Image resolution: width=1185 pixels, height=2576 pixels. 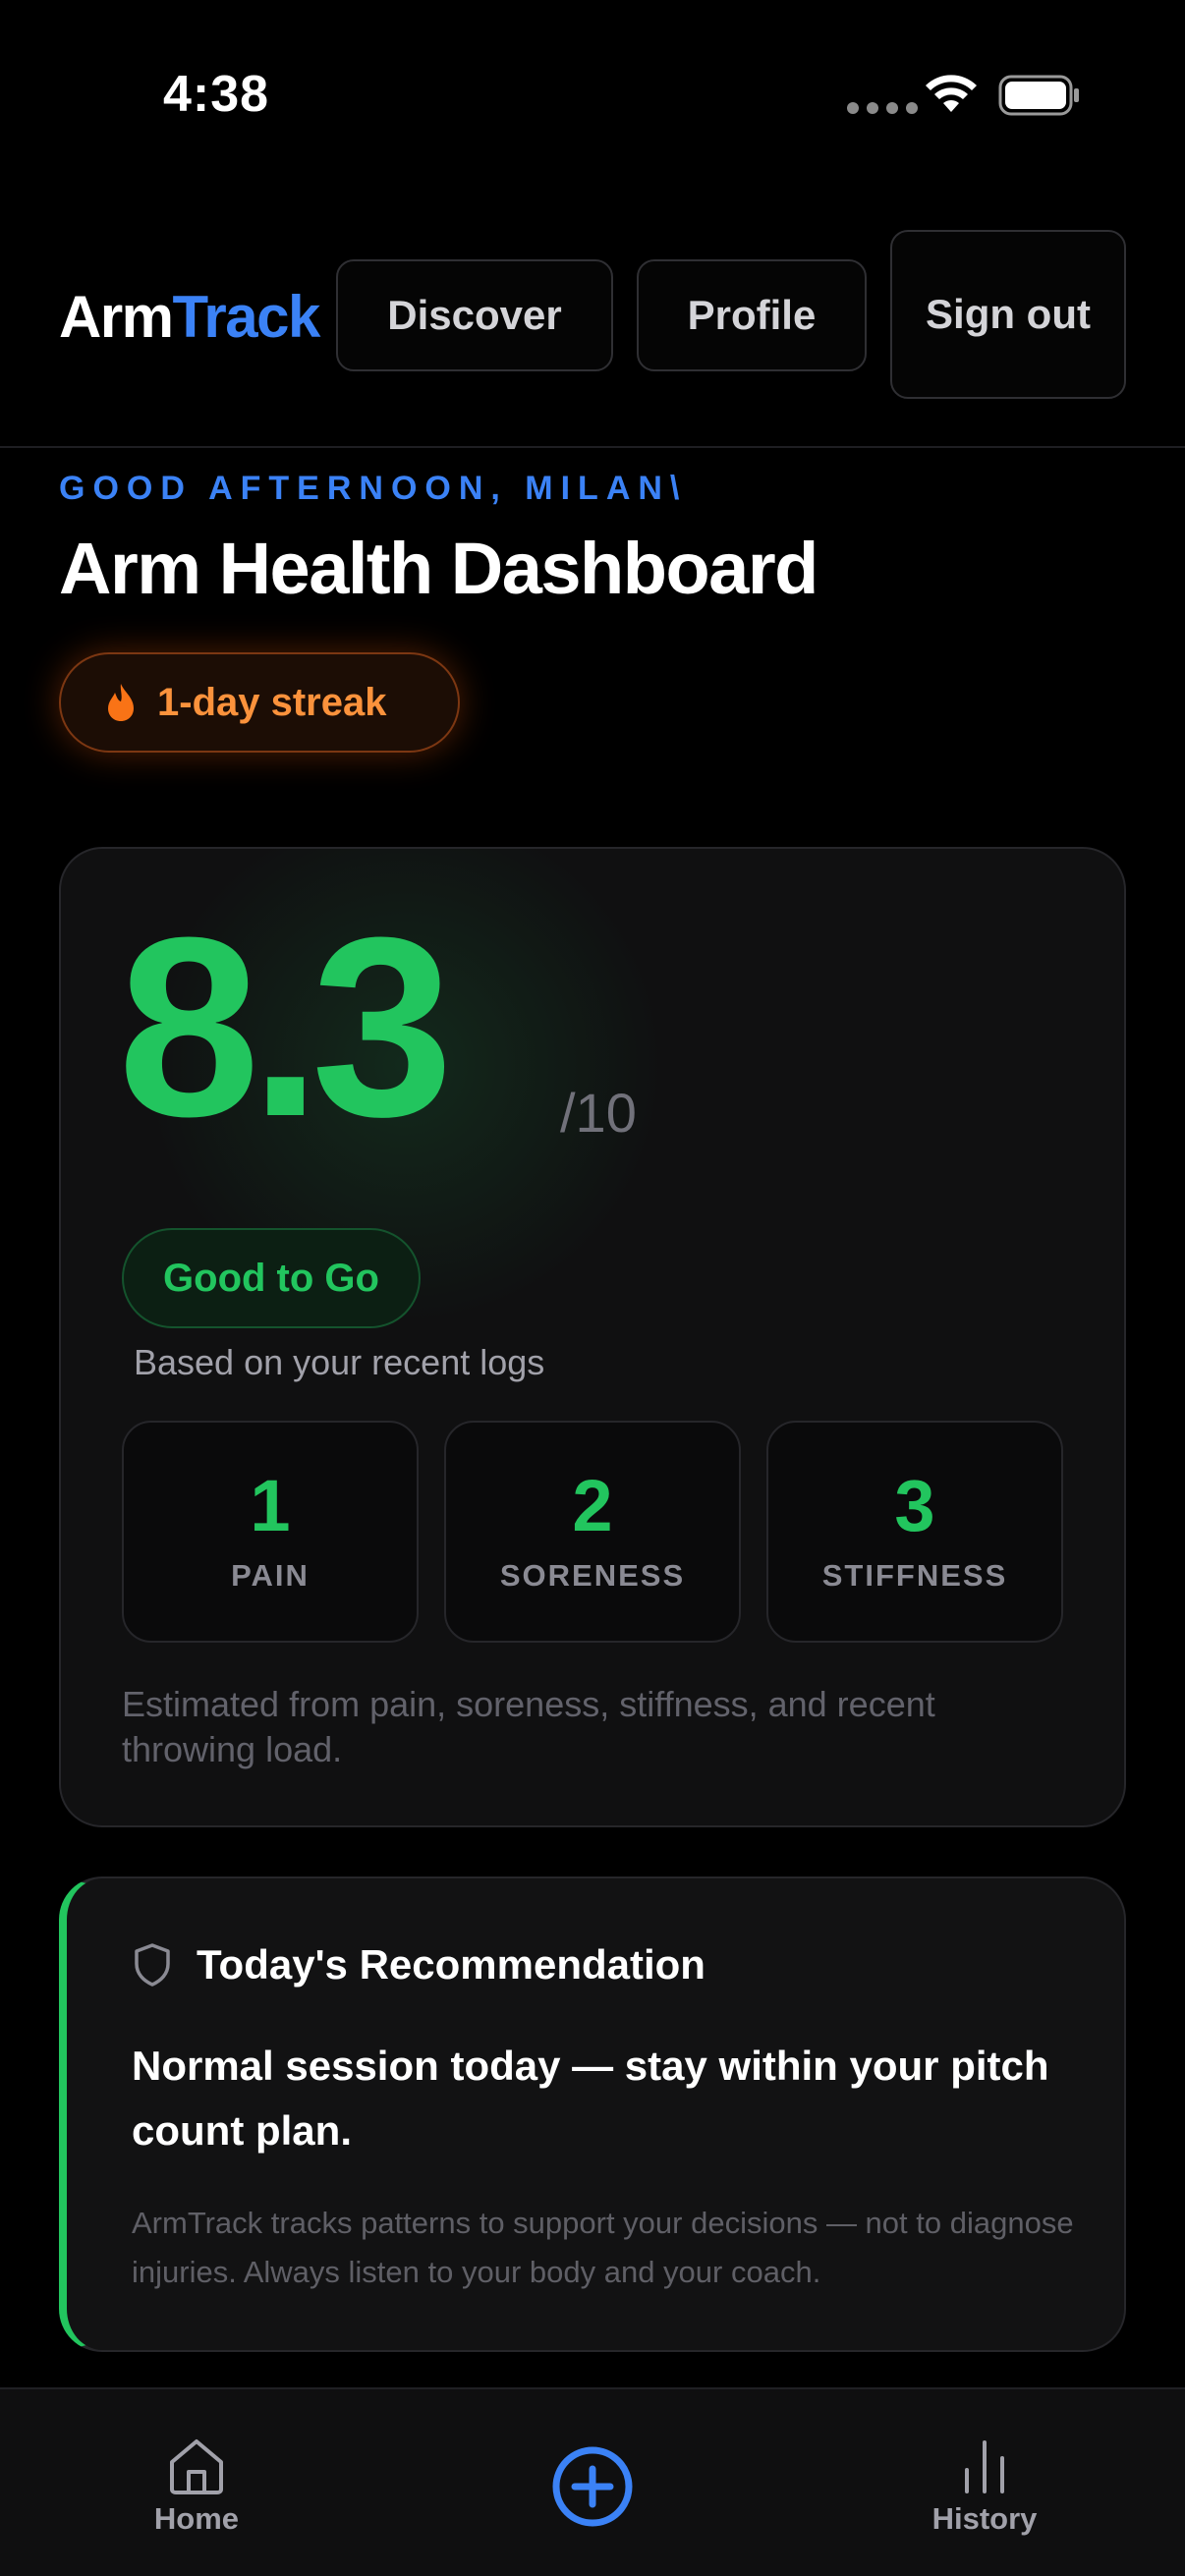 I want to click on logo-text-arm: Arm, so click(x=117, y=317).